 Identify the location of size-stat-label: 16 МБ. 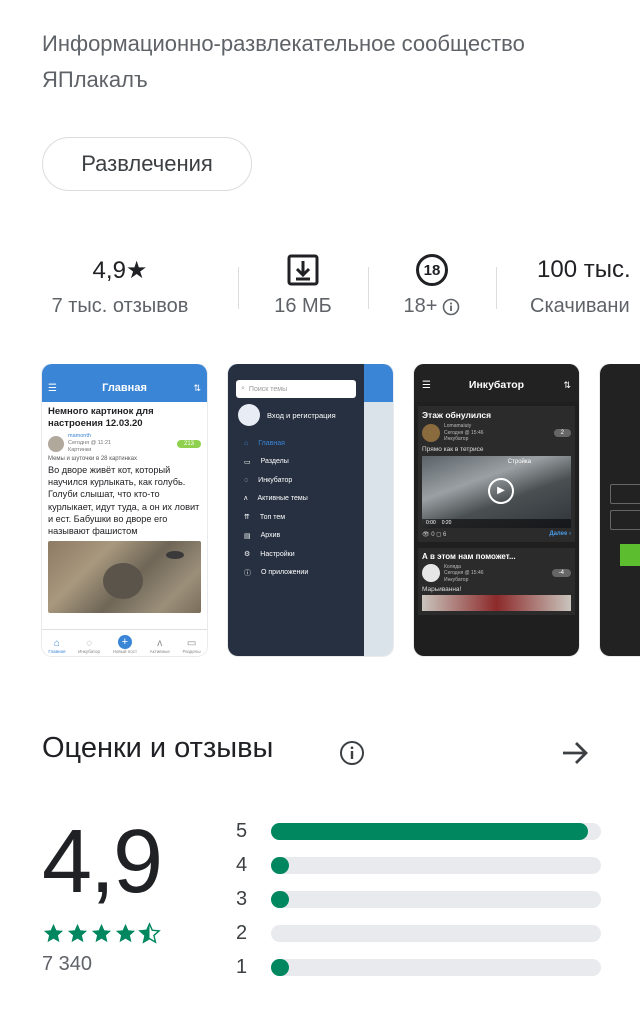
(303, 306).